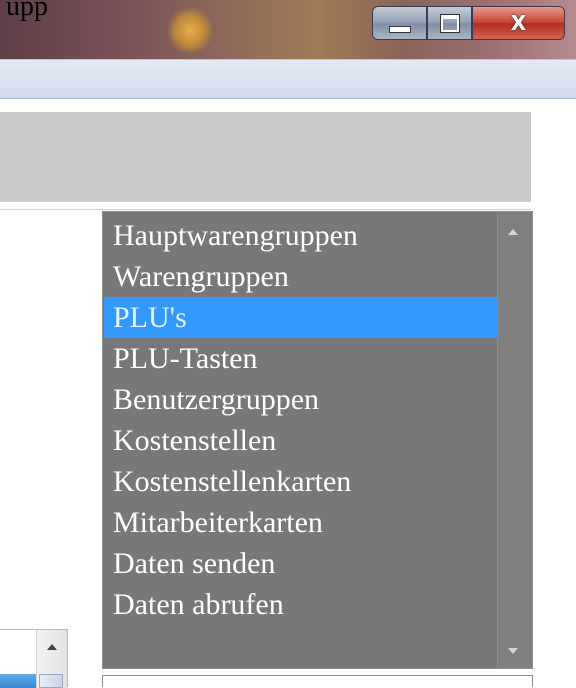 Image resolution: width=576 pixels, height=688 pixels. What do you see at coordinates (51, 659) in the screenshot?
I see `secondary-list-scrollbar` at bounding box center [51, 659].